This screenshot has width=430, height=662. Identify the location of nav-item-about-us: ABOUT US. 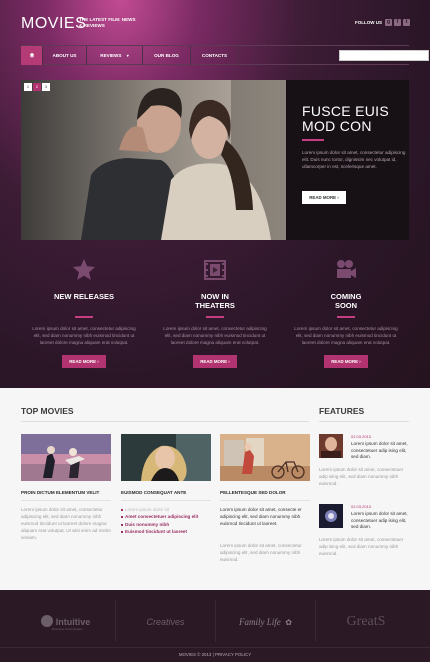
(65, 55).